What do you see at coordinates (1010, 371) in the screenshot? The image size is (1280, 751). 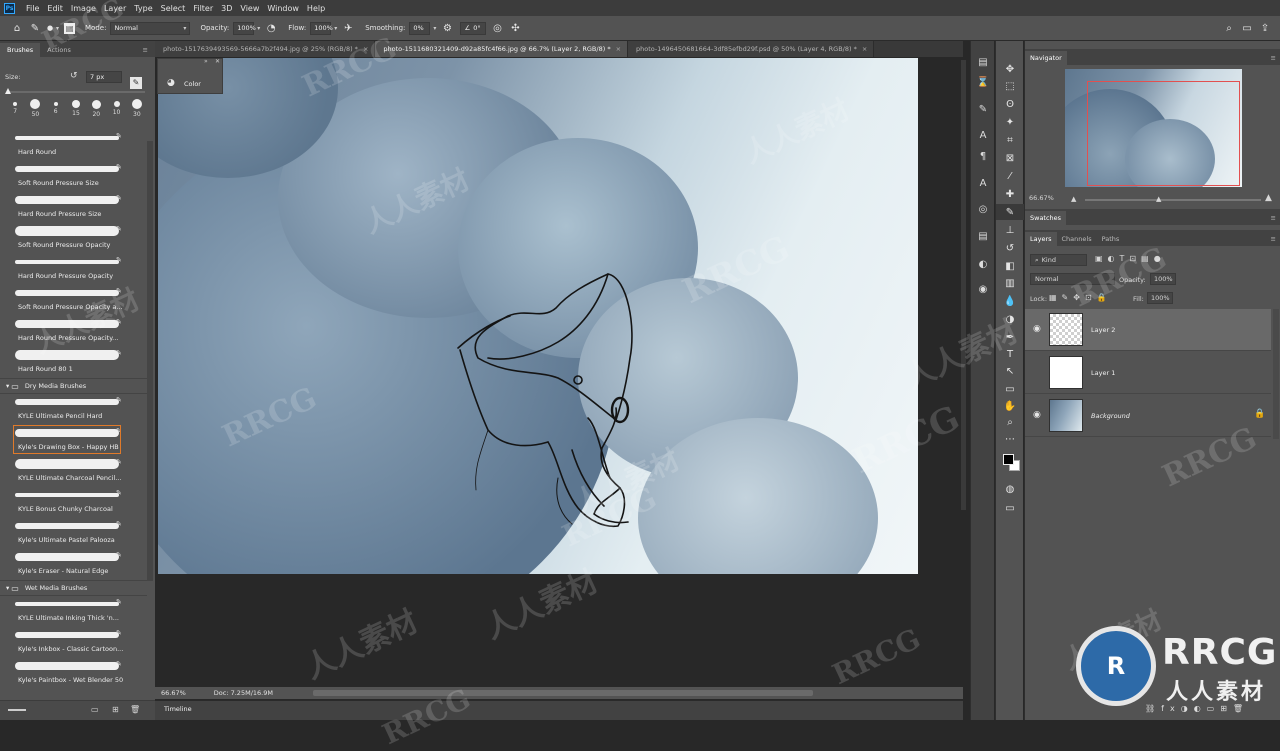 I see `path-select-icon: ↖` at bounding box center [1010, 371].